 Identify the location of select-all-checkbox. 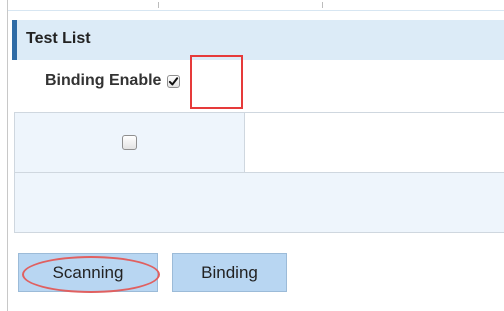
(129, 142).